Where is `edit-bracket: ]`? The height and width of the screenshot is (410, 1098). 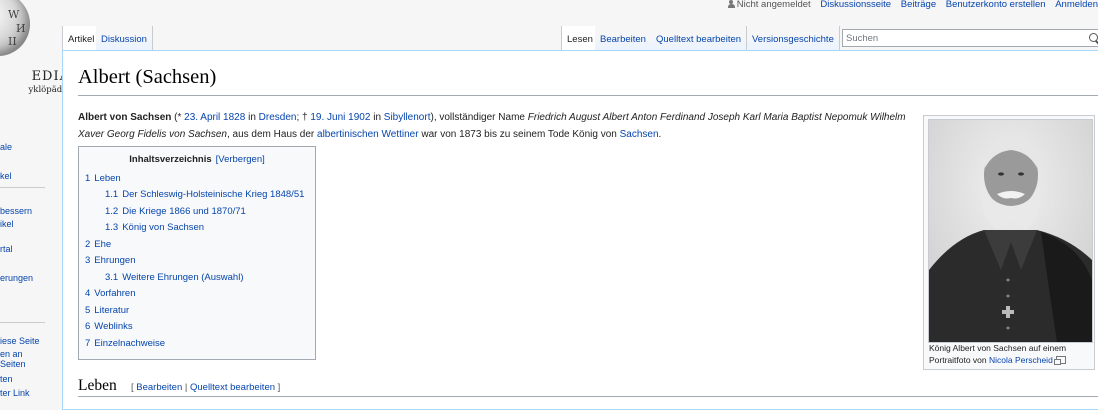 edit-bracket: ] is located at coordinates (278, 387).